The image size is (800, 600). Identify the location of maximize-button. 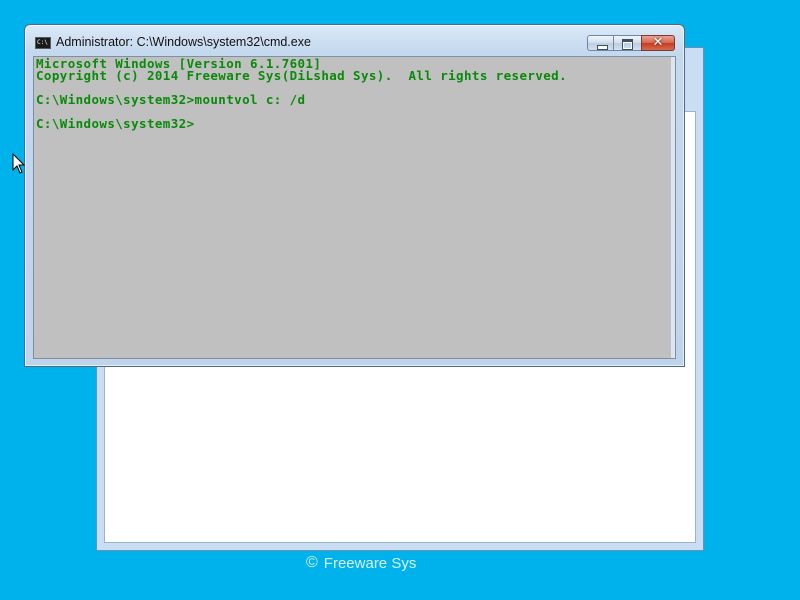
(627, 43).